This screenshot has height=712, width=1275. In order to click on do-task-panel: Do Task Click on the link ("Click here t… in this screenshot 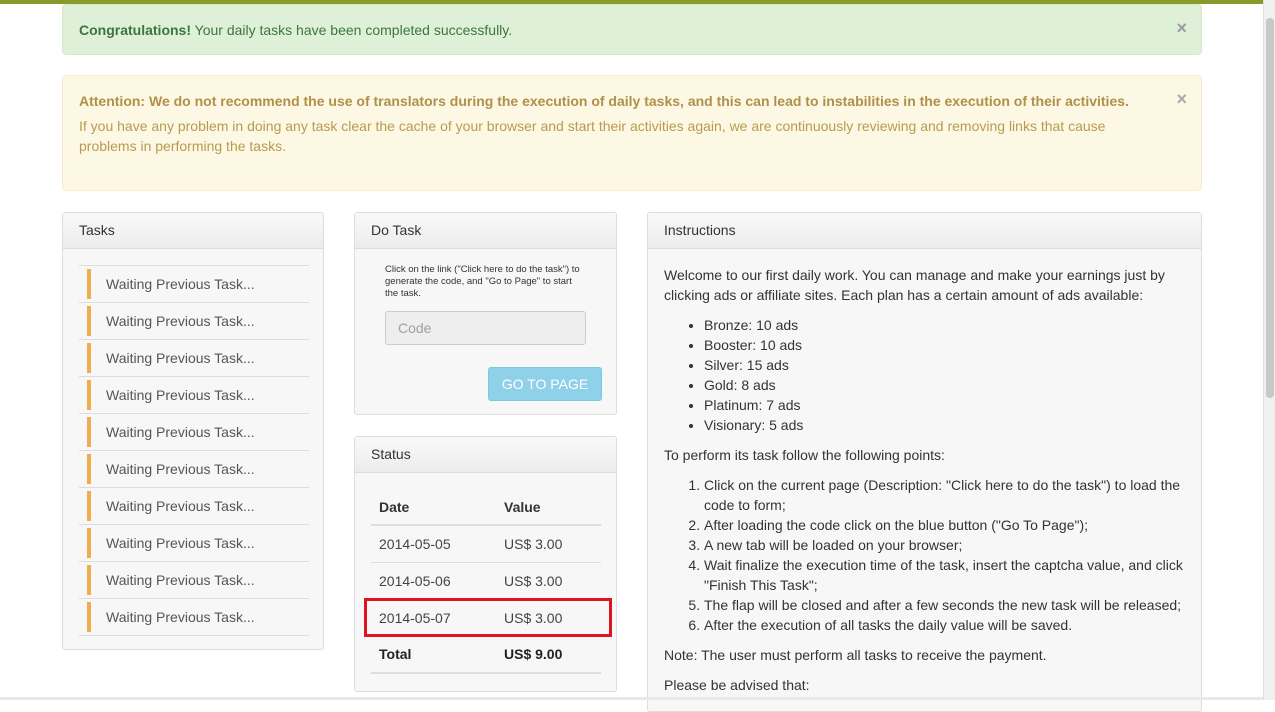, I will do `click(485, 313)`.